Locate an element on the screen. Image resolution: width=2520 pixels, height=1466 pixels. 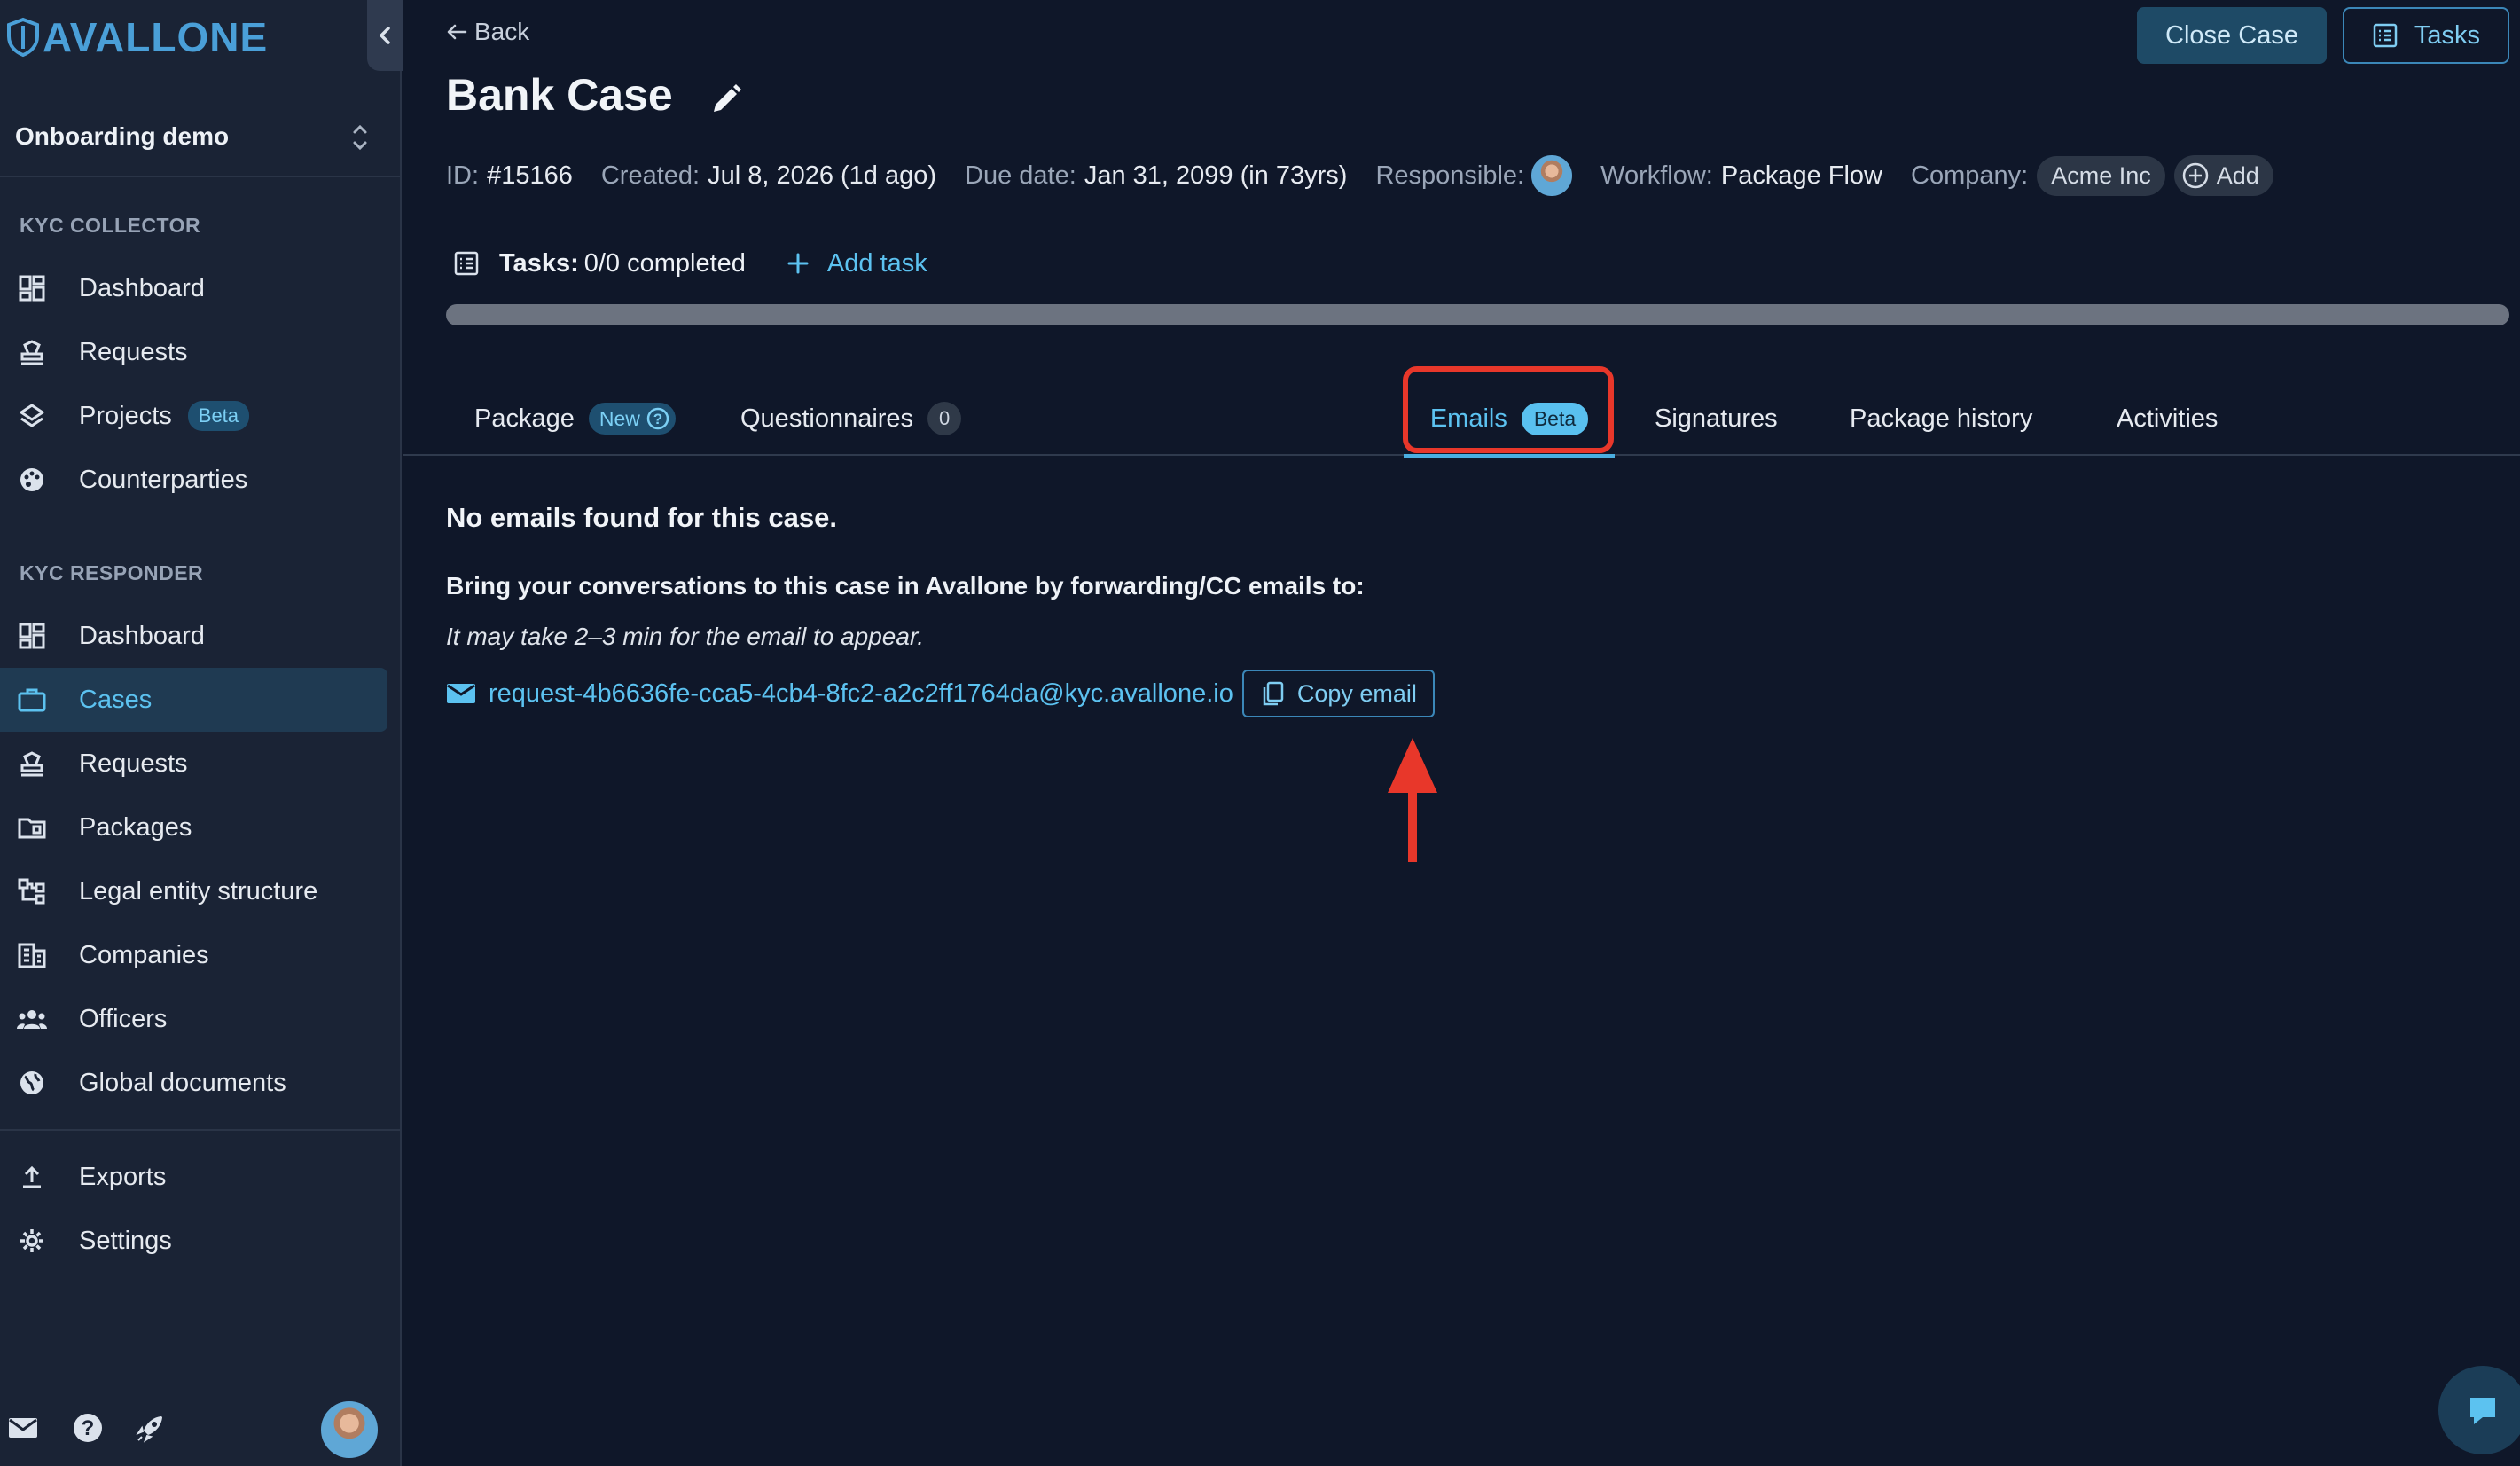
tasks-button: Tasks is located at coordinates (2426, 35).